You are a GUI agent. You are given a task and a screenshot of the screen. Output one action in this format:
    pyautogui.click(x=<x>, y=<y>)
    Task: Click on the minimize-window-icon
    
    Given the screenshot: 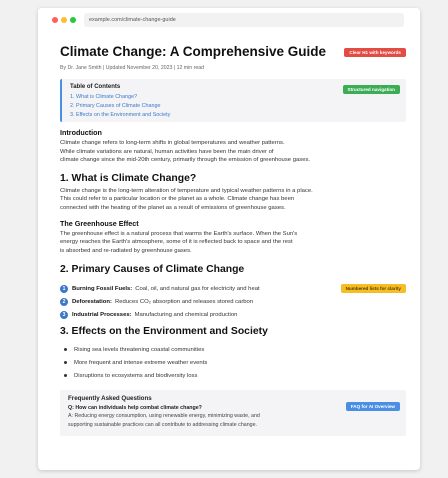 What is the action you would take?
    pyautogui.click(x=64, y=20)
    